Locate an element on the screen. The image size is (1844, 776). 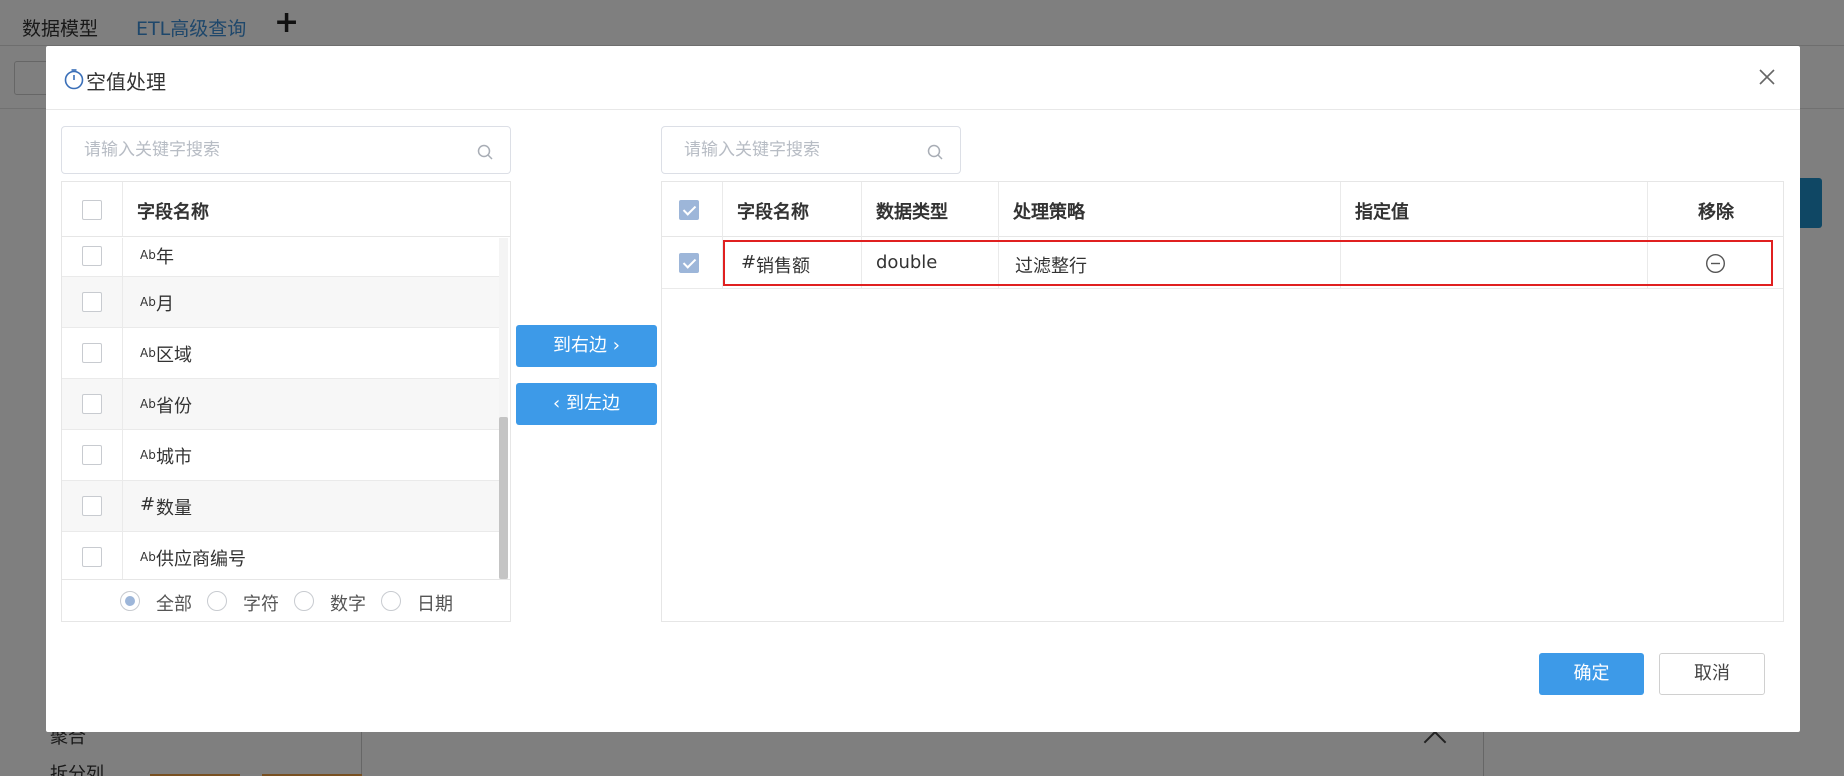
list-header: 字段名称 is located at coordinates (286, 209).